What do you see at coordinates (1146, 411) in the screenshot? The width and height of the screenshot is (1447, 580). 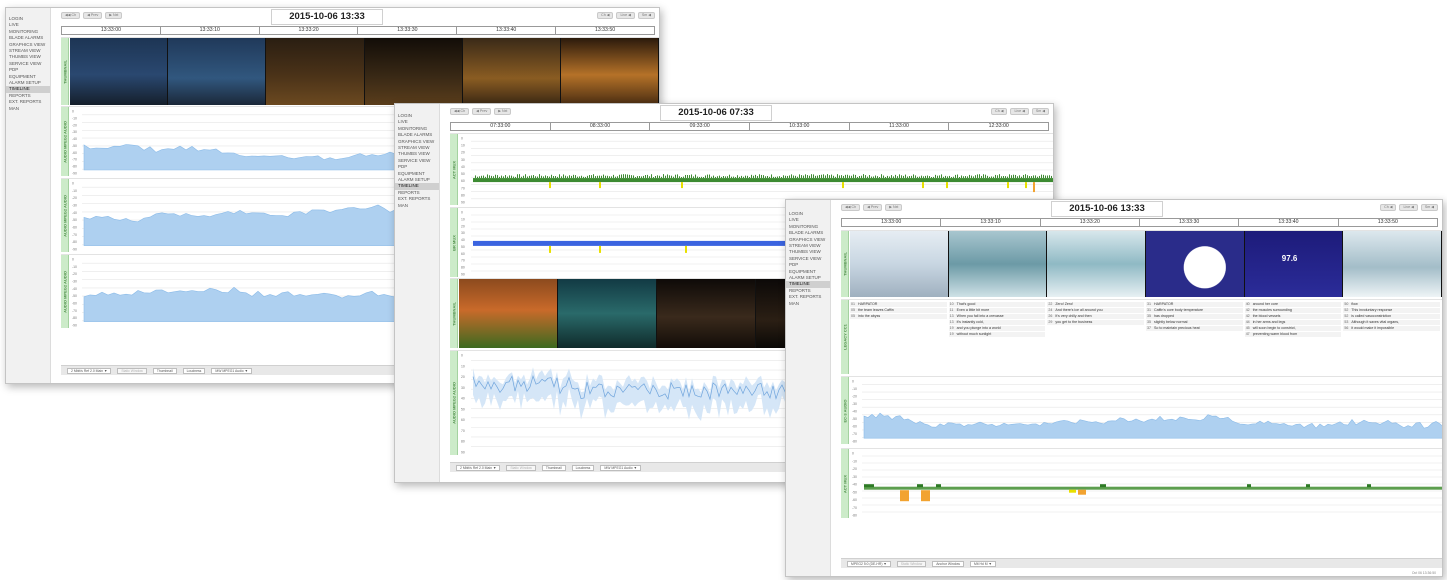 I see `audio-graph: 0 -10 -20 -30 -40 -50 -60 -70 -80` at bounding box center [1146, 411].